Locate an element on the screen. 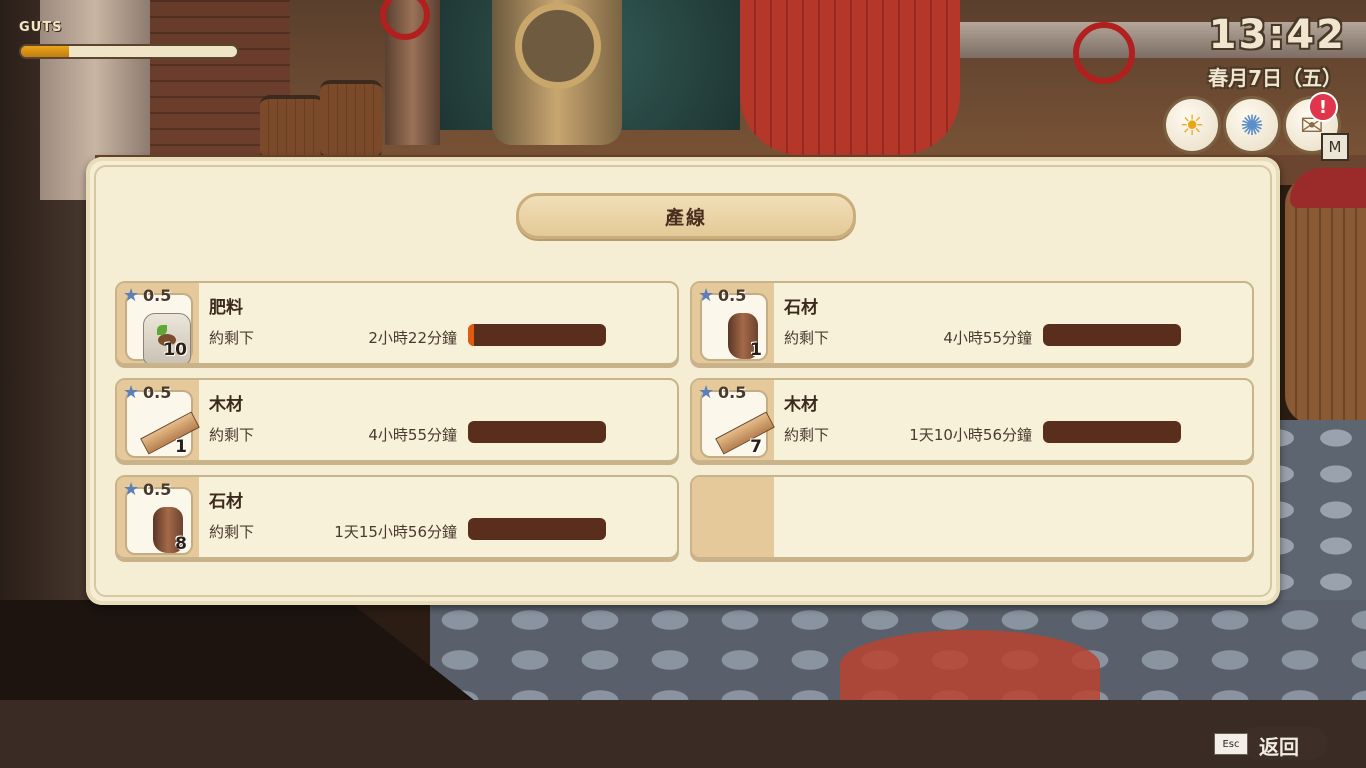 This screenshot has width=1366, height=768. item-quantity: 7 is located at coordinates (756, 447).